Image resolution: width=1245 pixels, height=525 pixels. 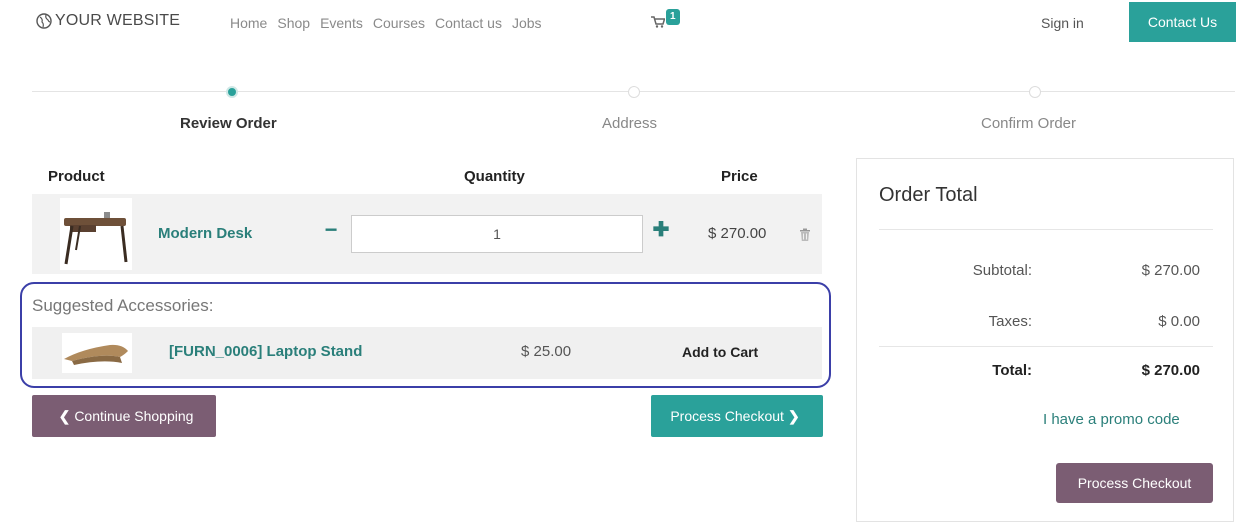 What do you see at coordinates (1046, 229) in the screenshot?
I see `order-total-divider` at bounding box center [1046, 229].